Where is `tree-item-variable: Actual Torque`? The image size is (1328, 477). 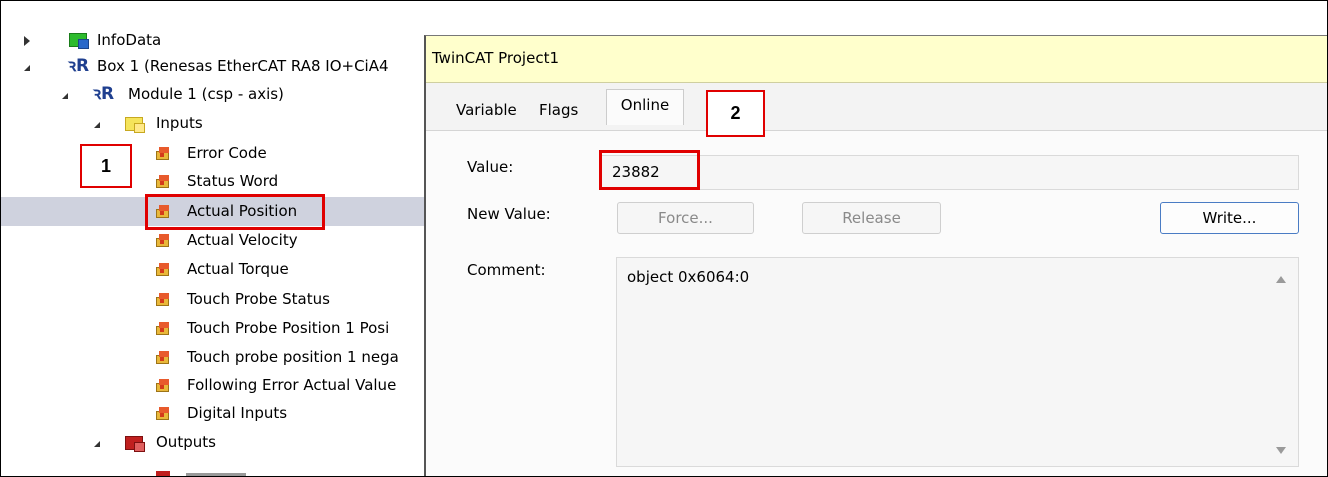 tree-item-variable: Actual Torque is located at coordinates (211, 269).